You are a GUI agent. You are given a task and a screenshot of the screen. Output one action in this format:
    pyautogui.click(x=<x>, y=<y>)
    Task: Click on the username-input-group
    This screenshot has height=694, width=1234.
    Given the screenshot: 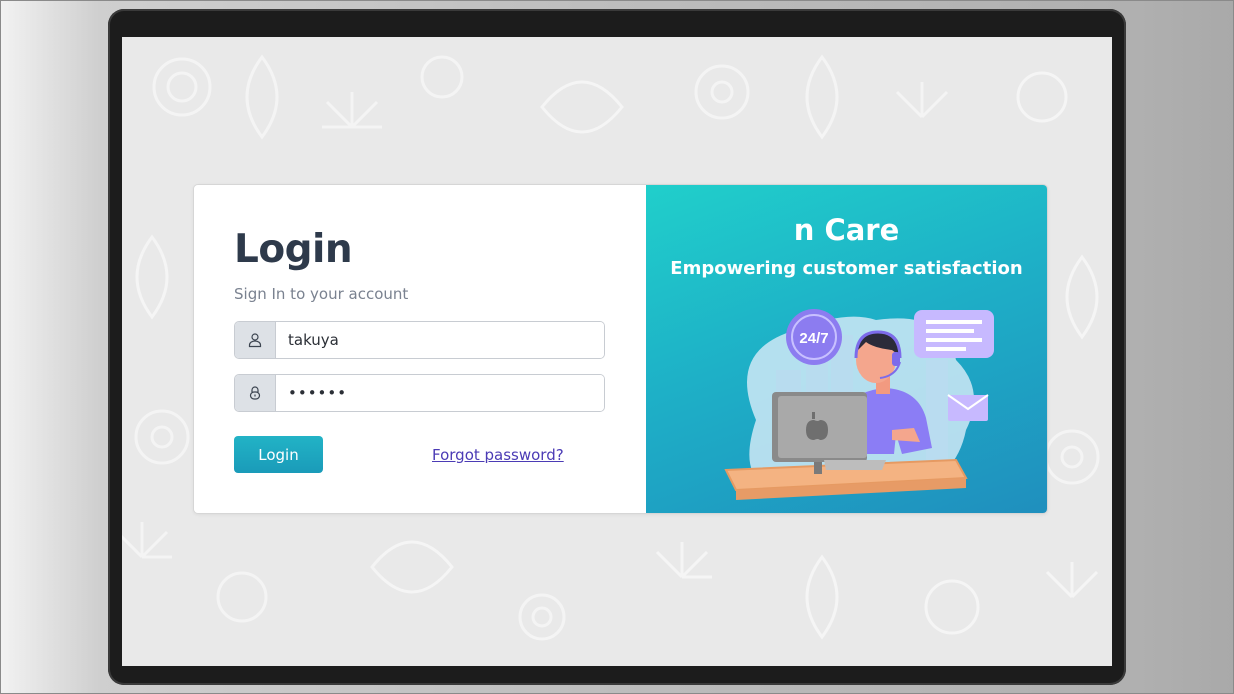 What is the action you would take?
    pyautogui.click(x=419, y=340)
    